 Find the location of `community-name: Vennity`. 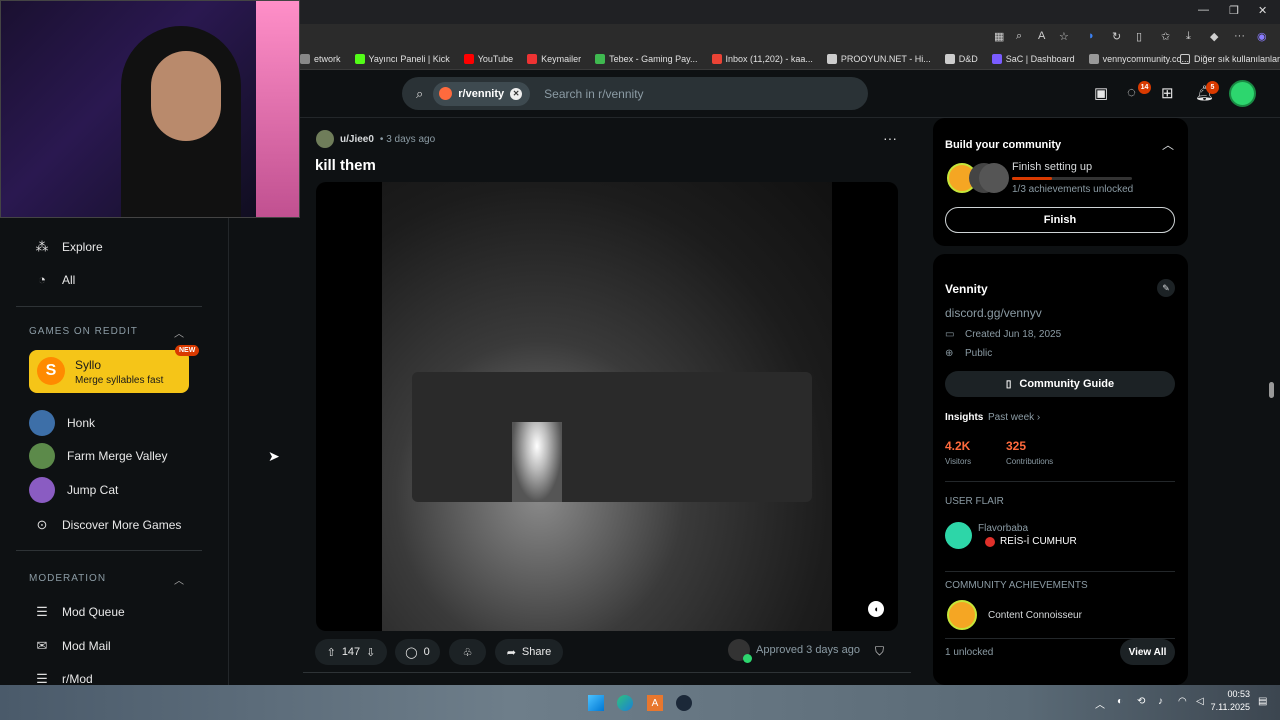

community-name: Vennity is located at coordinates (966, 289).